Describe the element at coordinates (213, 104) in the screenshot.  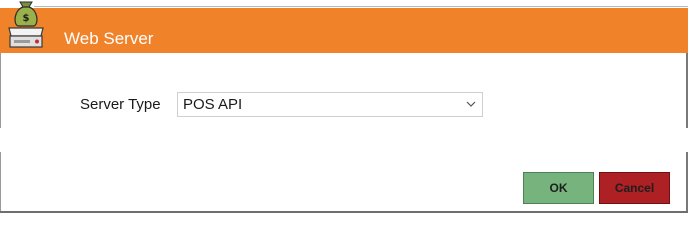
I see `server-type-value: POS API` at that location.